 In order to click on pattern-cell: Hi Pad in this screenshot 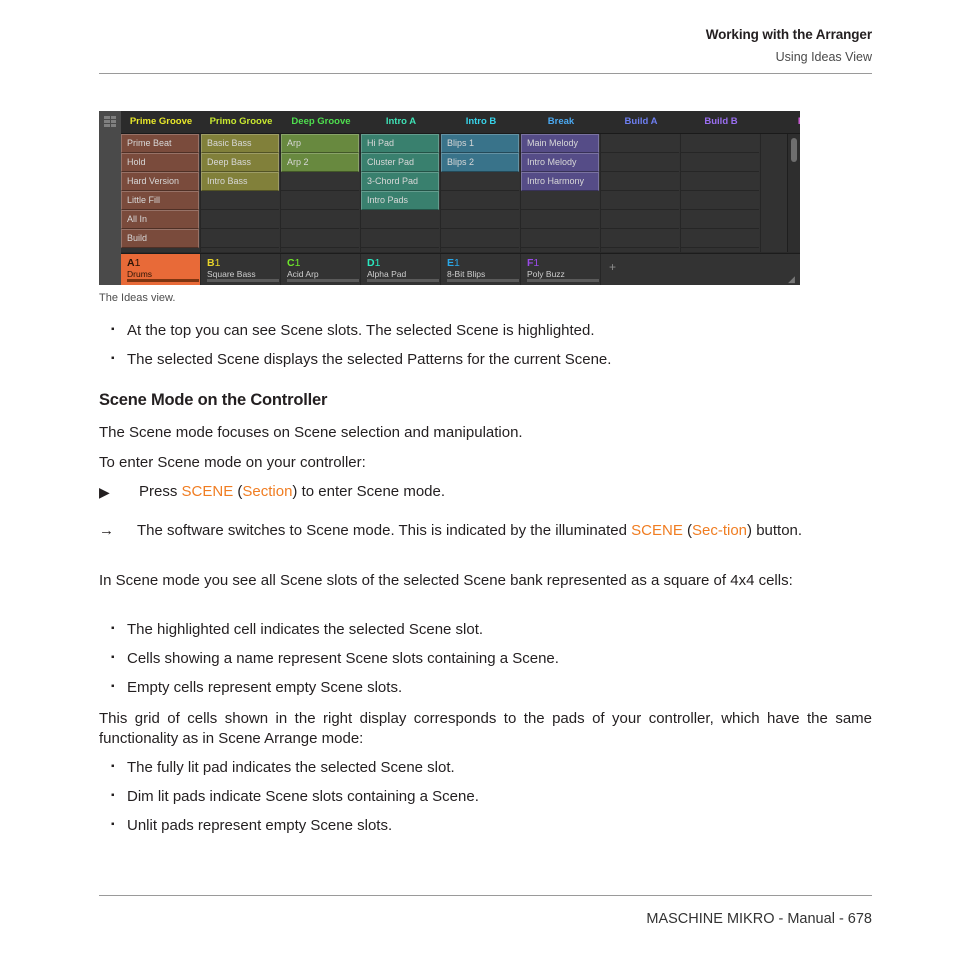, I will do `click(400, 143)`.